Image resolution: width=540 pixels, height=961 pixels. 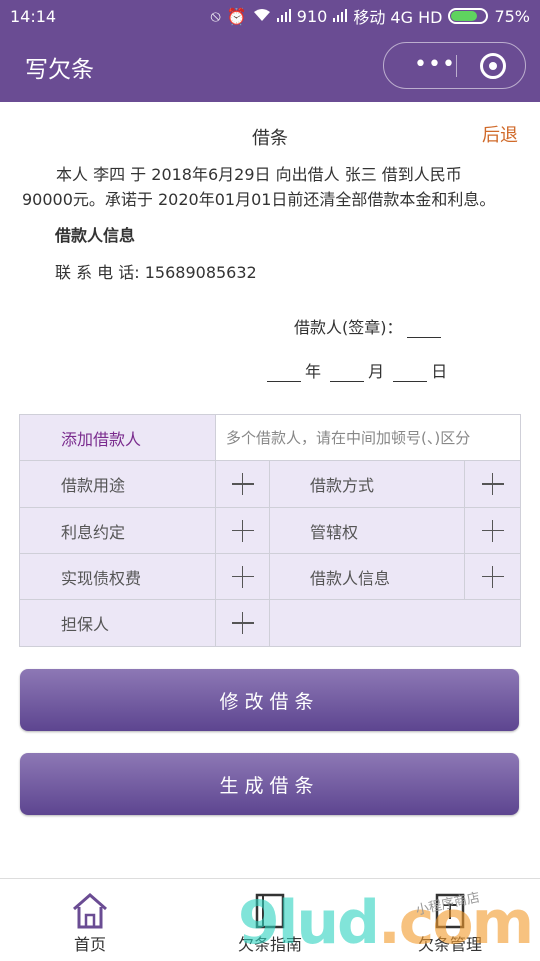 I want to click on watermark-logo: 9lud.com, so click(x=386, y=923).